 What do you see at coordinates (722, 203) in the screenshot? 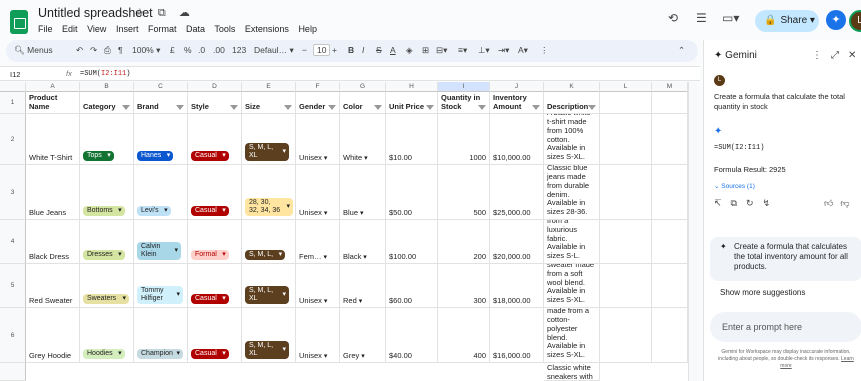
I see `insert-icon: ↸` at bounding box center [722, 203].